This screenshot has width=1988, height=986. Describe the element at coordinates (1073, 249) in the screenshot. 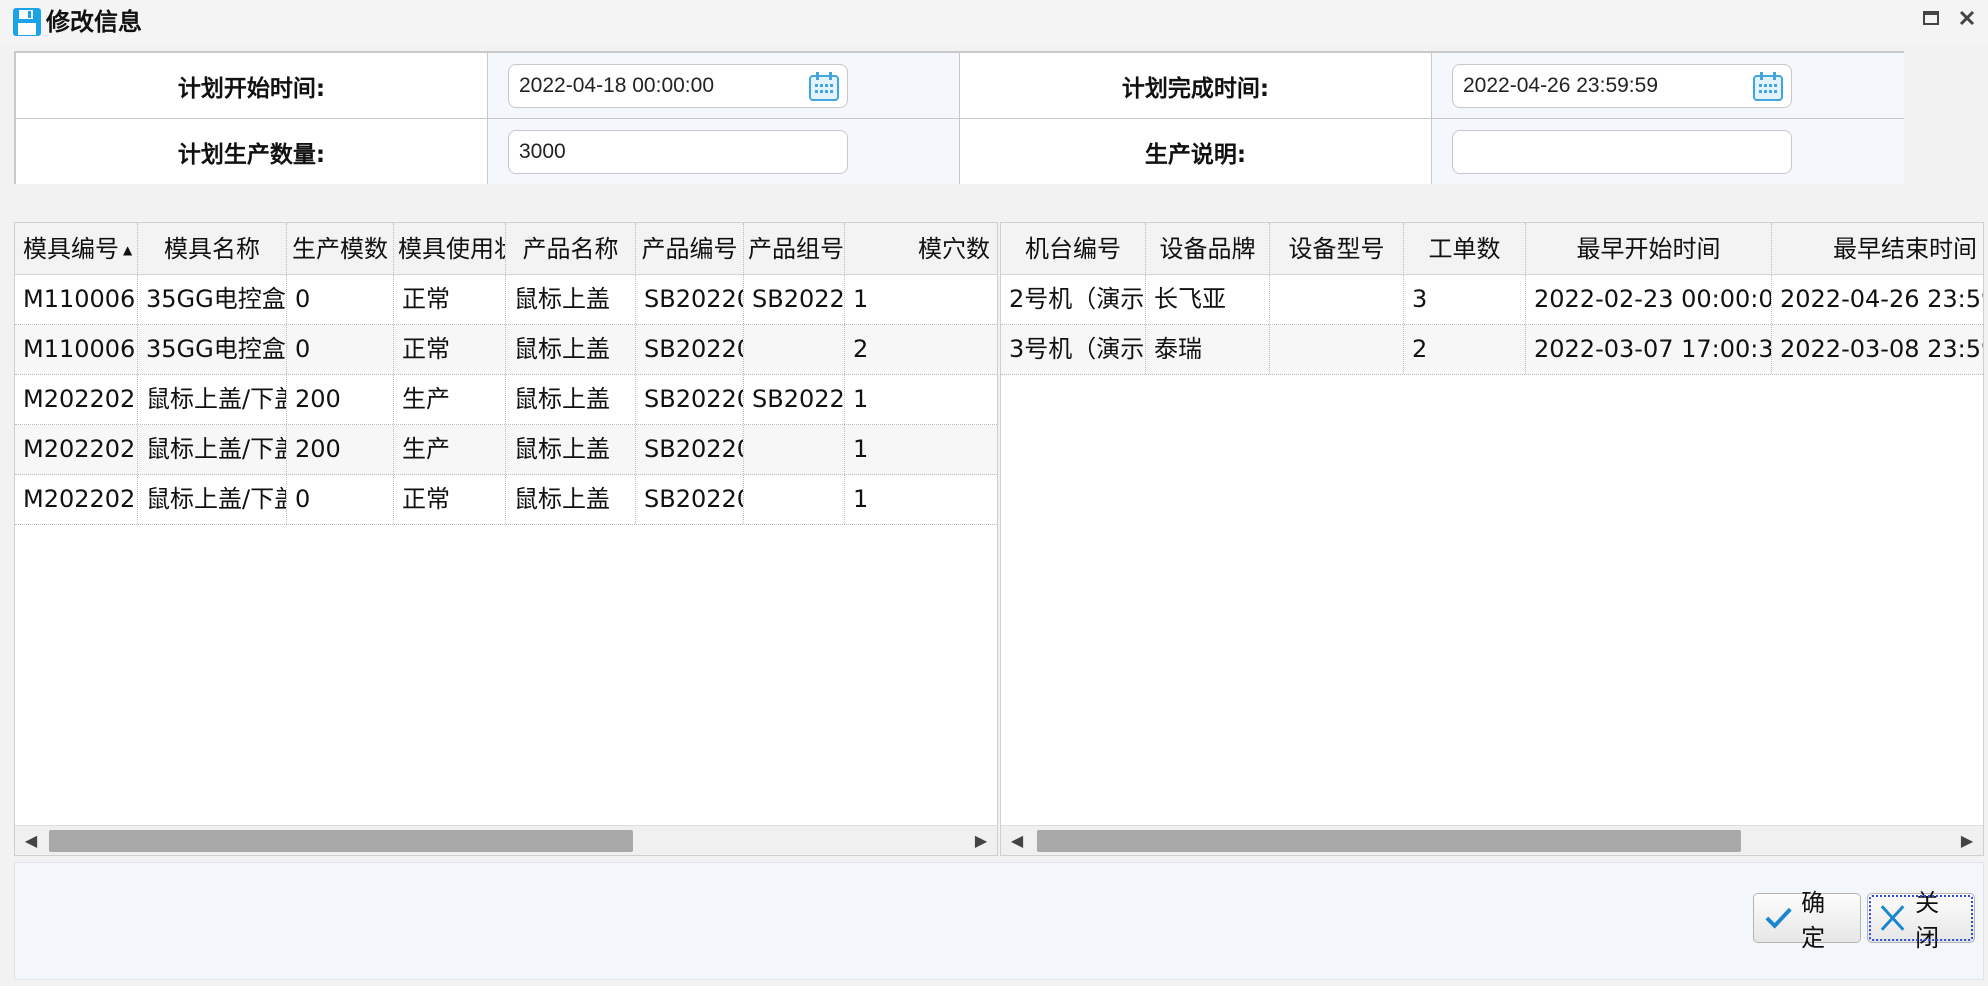

I see `col-machine-code: 机台编号` at that location.